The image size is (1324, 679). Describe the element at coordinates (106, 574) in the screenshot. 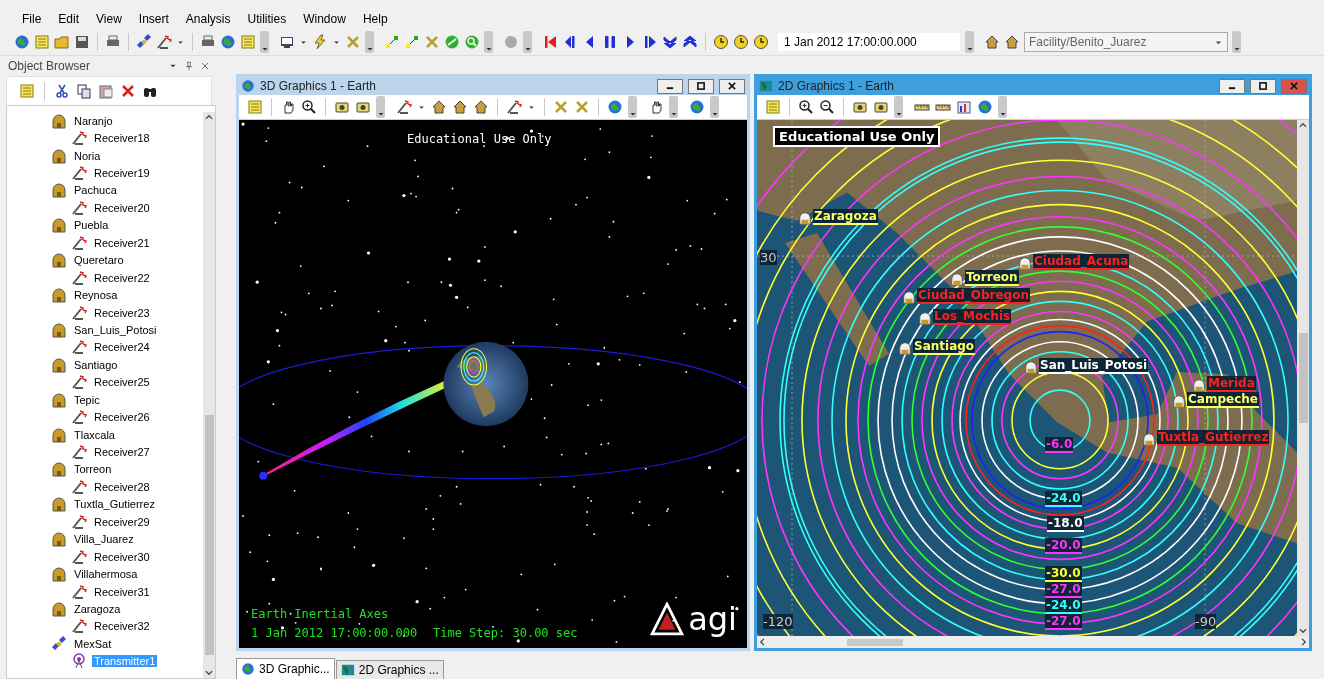

I see `tree-item: Villahermosa` at that location.